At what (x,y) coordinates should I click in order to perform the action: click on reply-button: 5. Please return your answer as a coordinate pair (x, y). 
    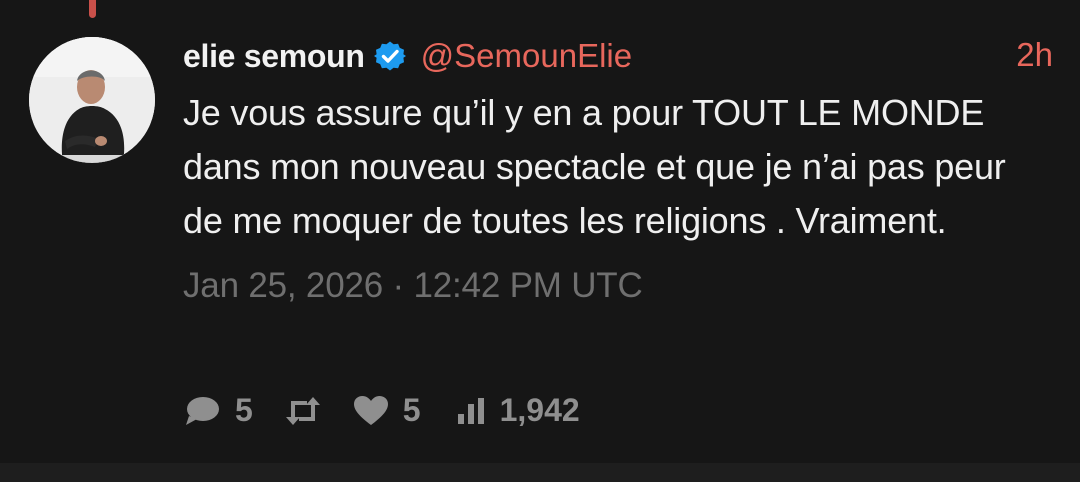
    Looking at the image, I should click on (218, 410).